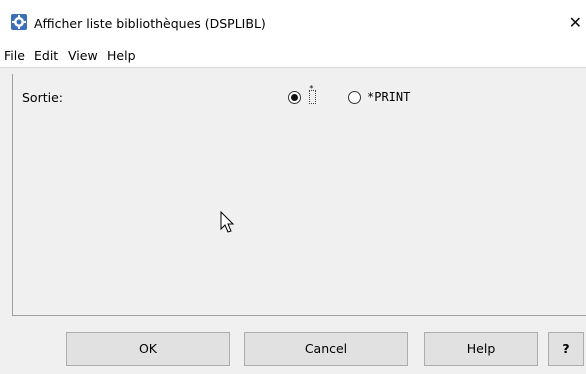 Image resolution: width=586 pixels, height=374 pixels. Describe the element at coordinates (293, 22) in the screenshot. I see `title-bar: Afficher liste bibliothèques (DSPLIBL) ✕` at that location.